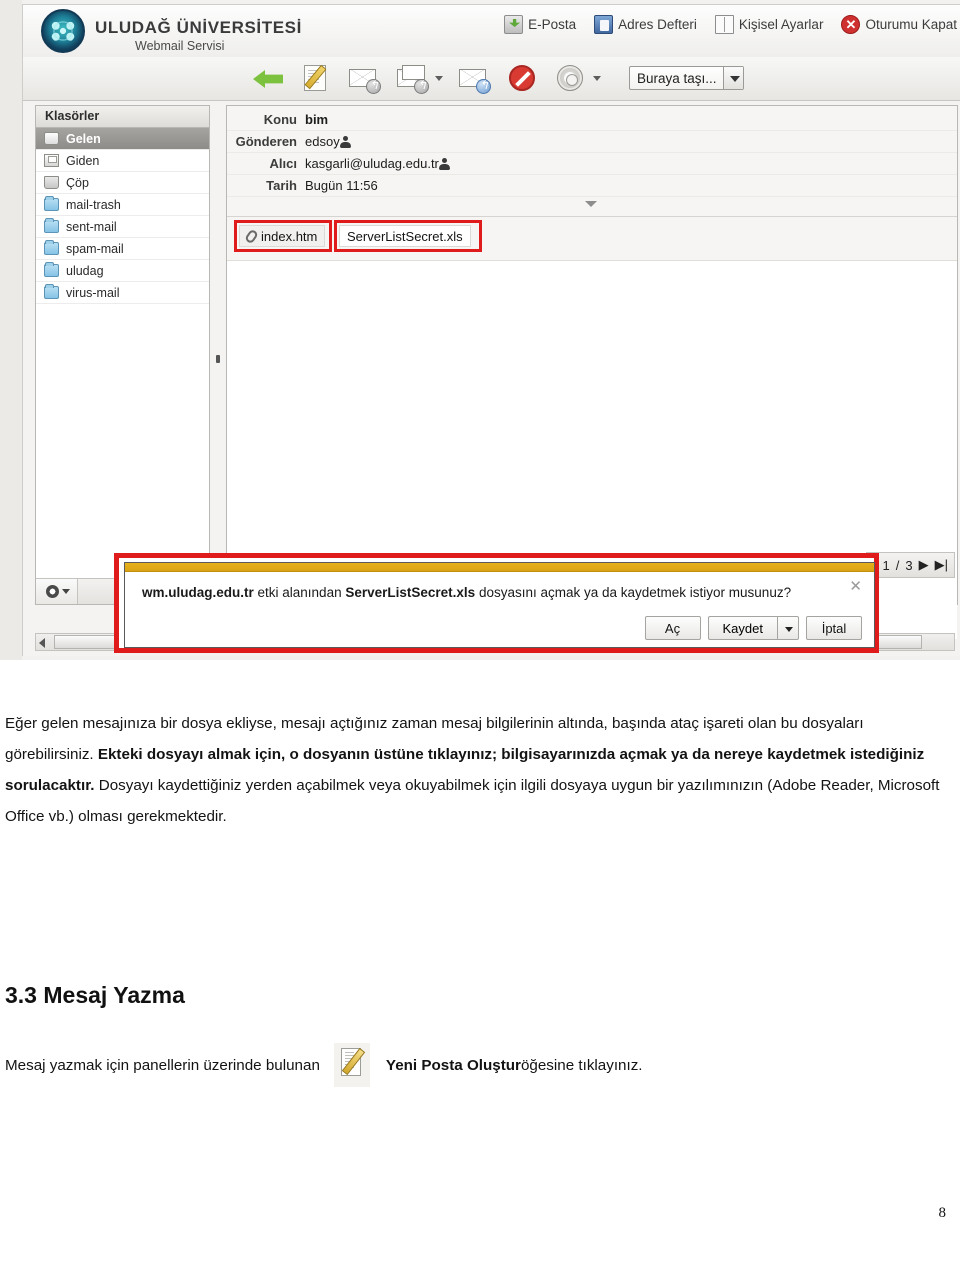  I want to click on gear-icon, so click(52, 591).